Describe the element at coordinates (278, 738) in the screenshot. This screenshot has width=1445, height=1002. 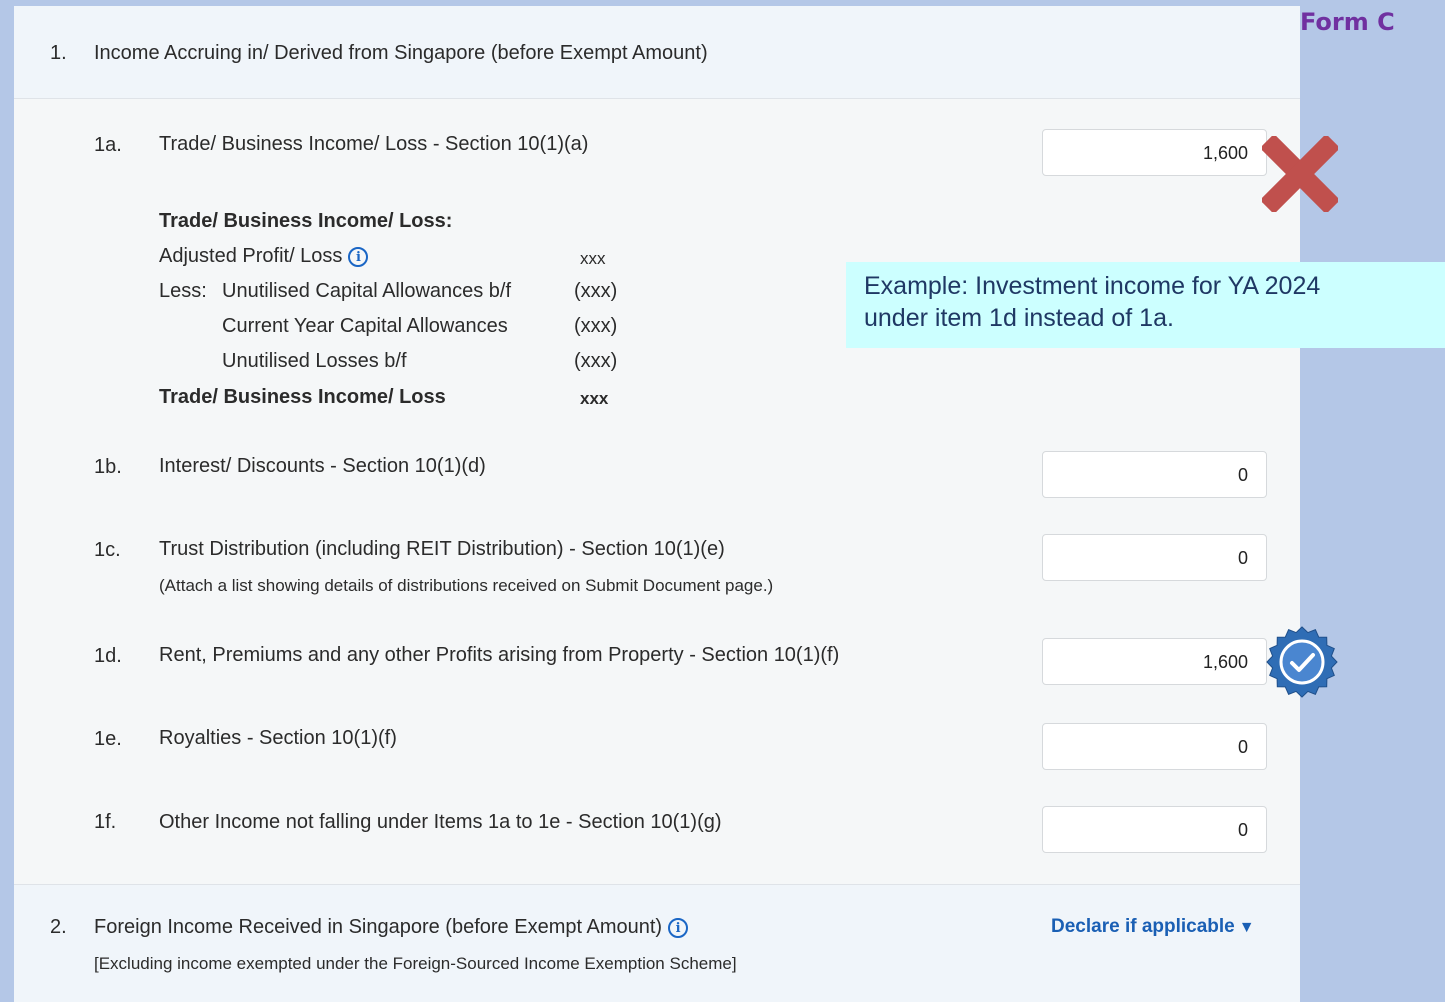
I see `item-1e-label: Royalties - Section 10(1)(f)` at that location.